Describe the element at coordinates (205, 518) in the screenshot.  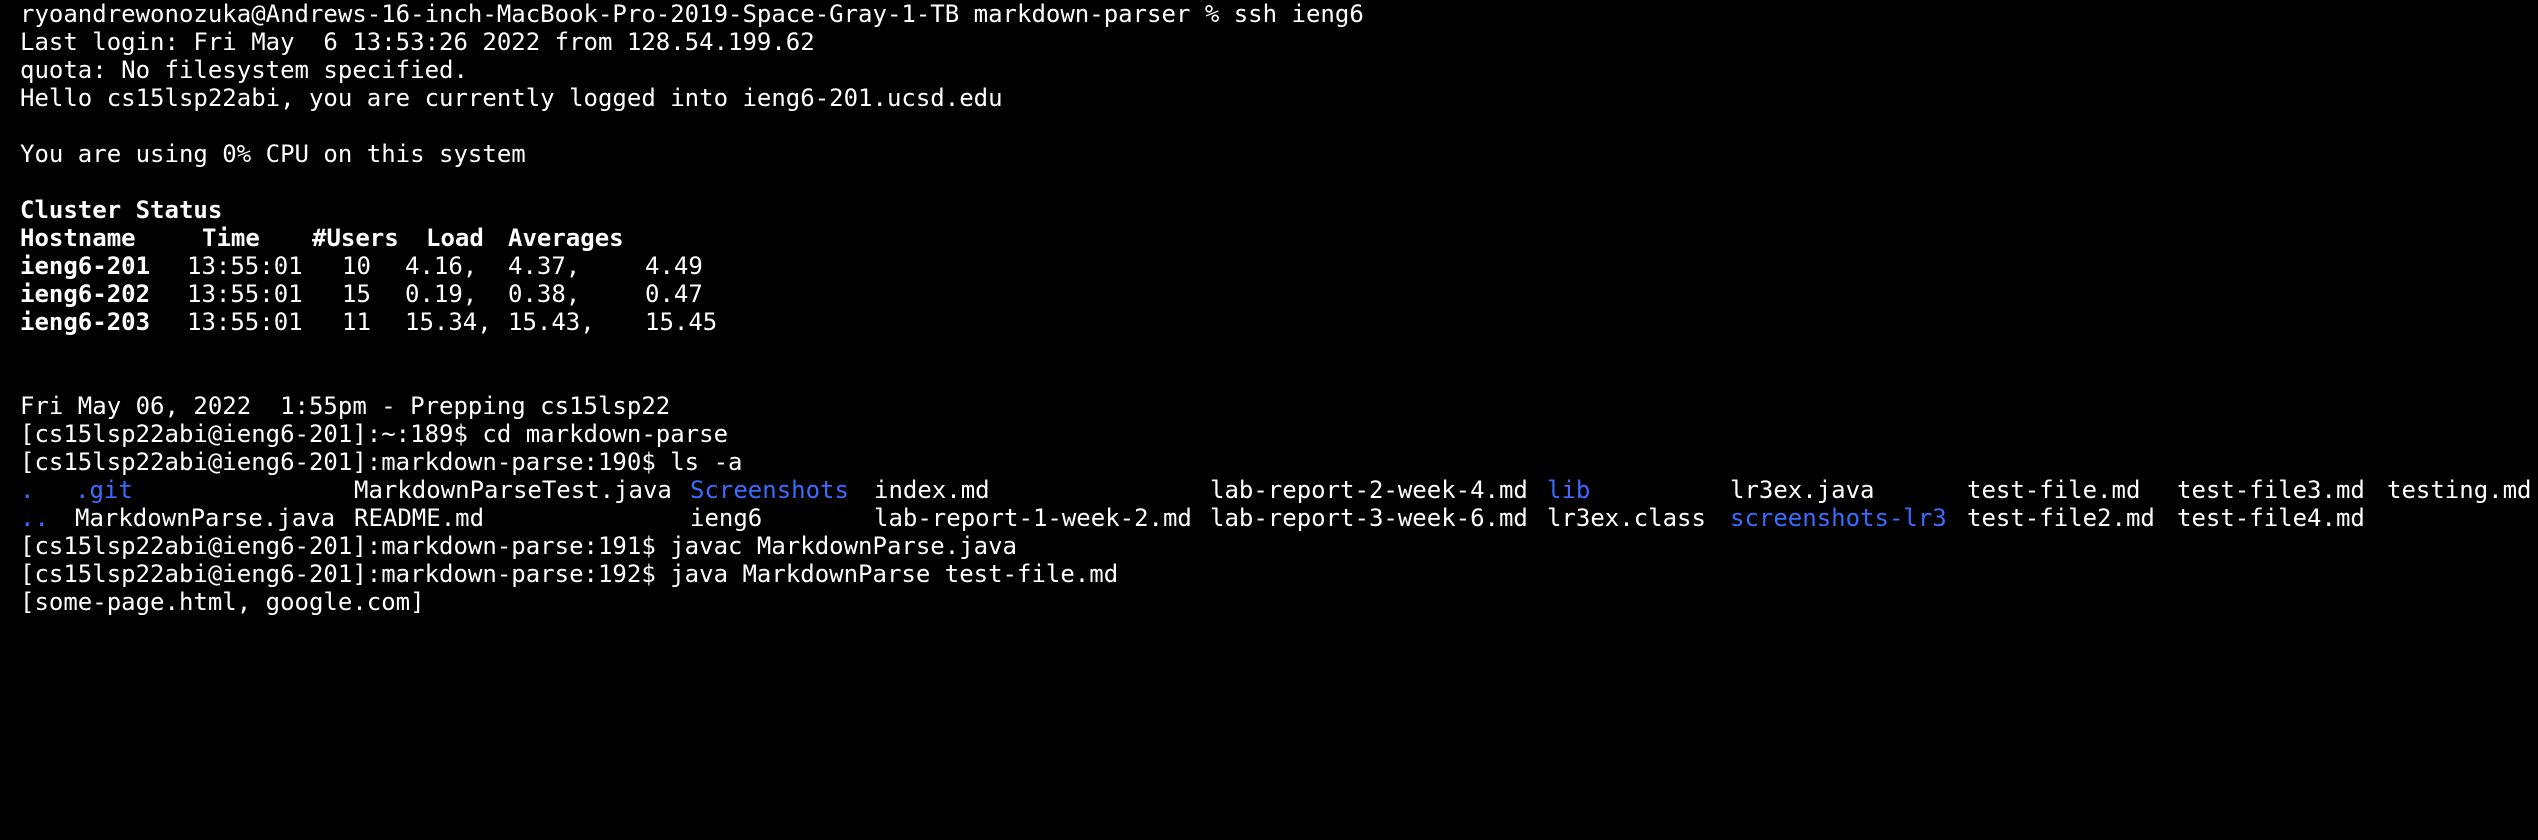
I see `ls-entry-file: MarkdownParse.java` at that location.